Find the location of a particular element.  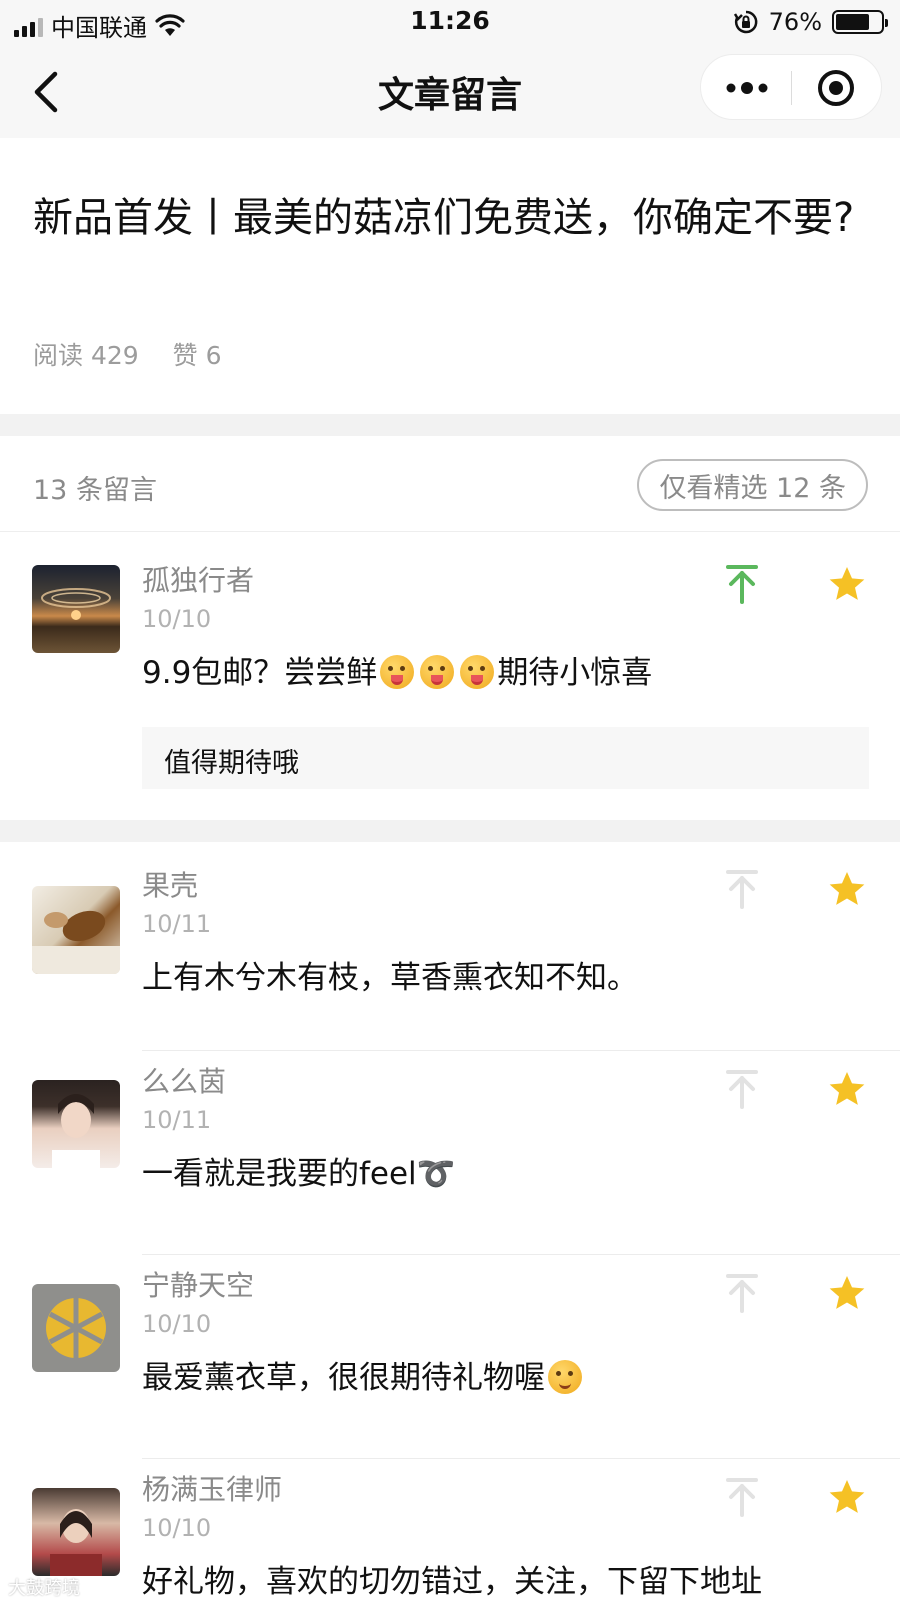

comment-text: 最爱薰衣草，很很期待礼物喔 is located at coordinates (507, 1374).